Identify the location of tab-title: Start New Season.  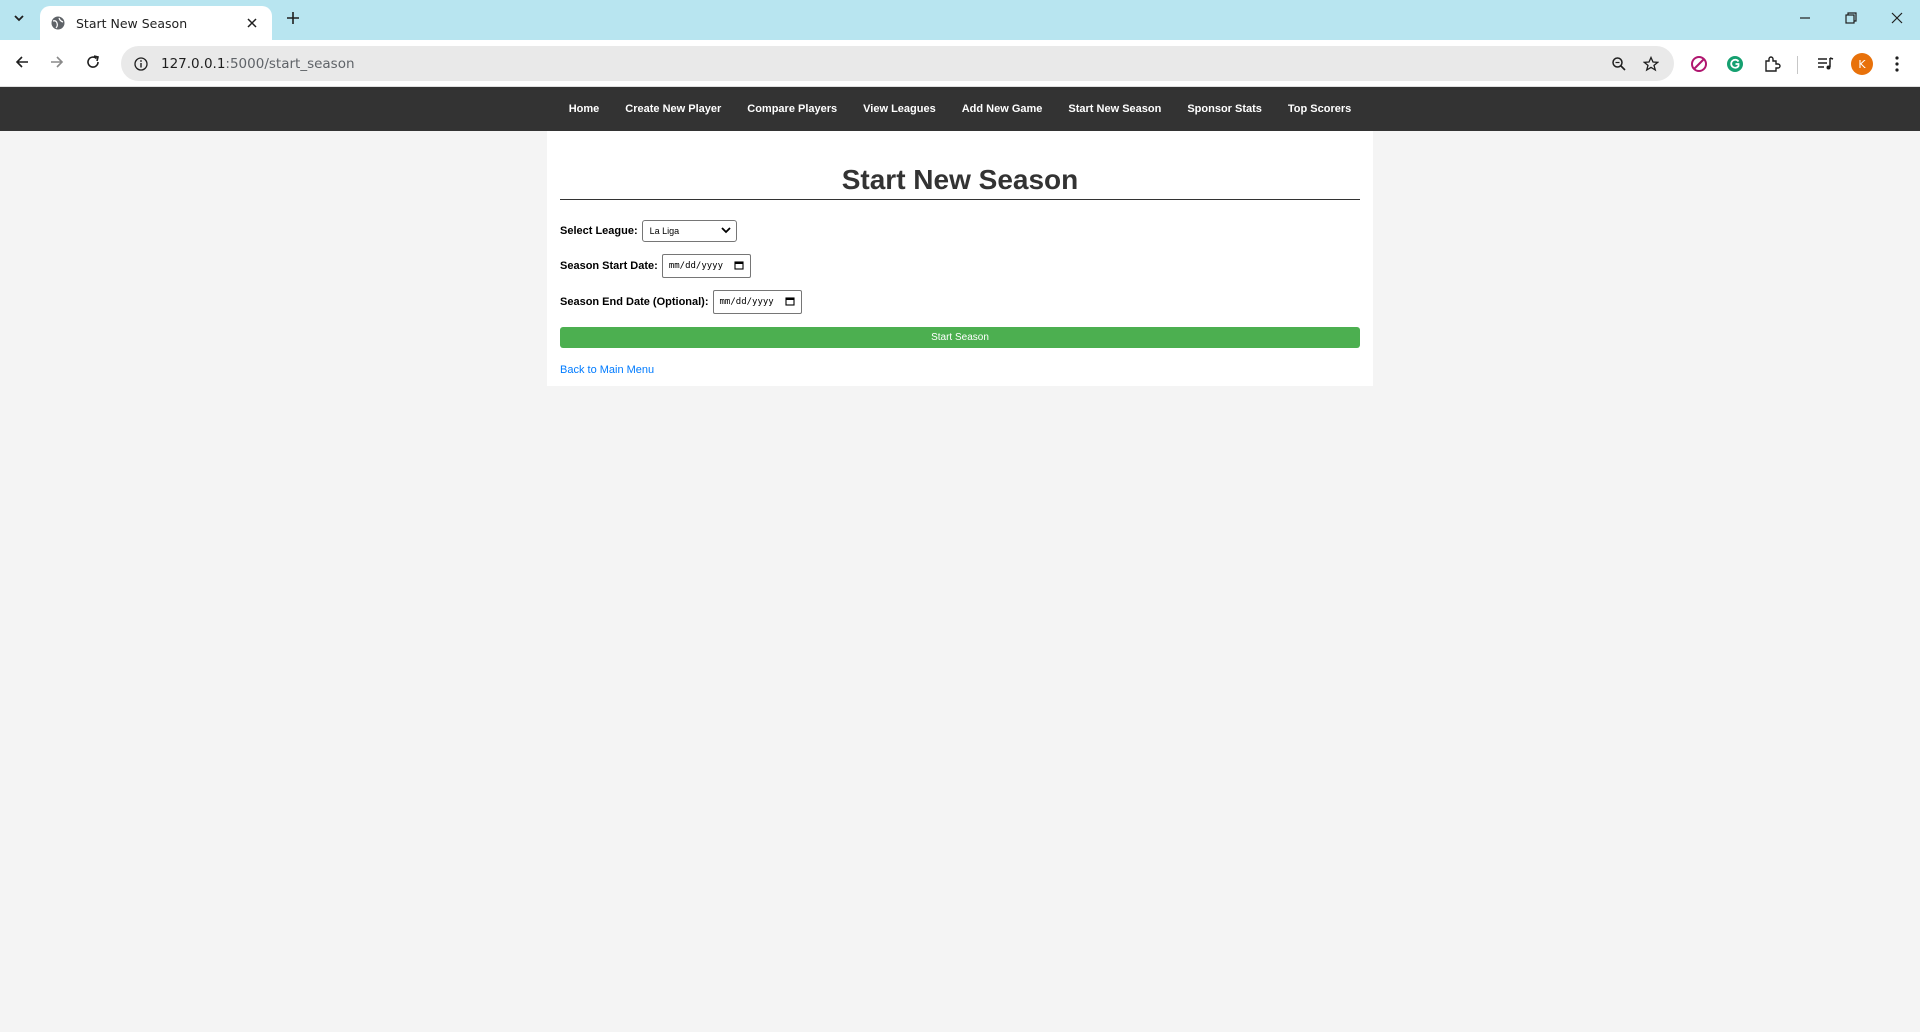
(132, 23).